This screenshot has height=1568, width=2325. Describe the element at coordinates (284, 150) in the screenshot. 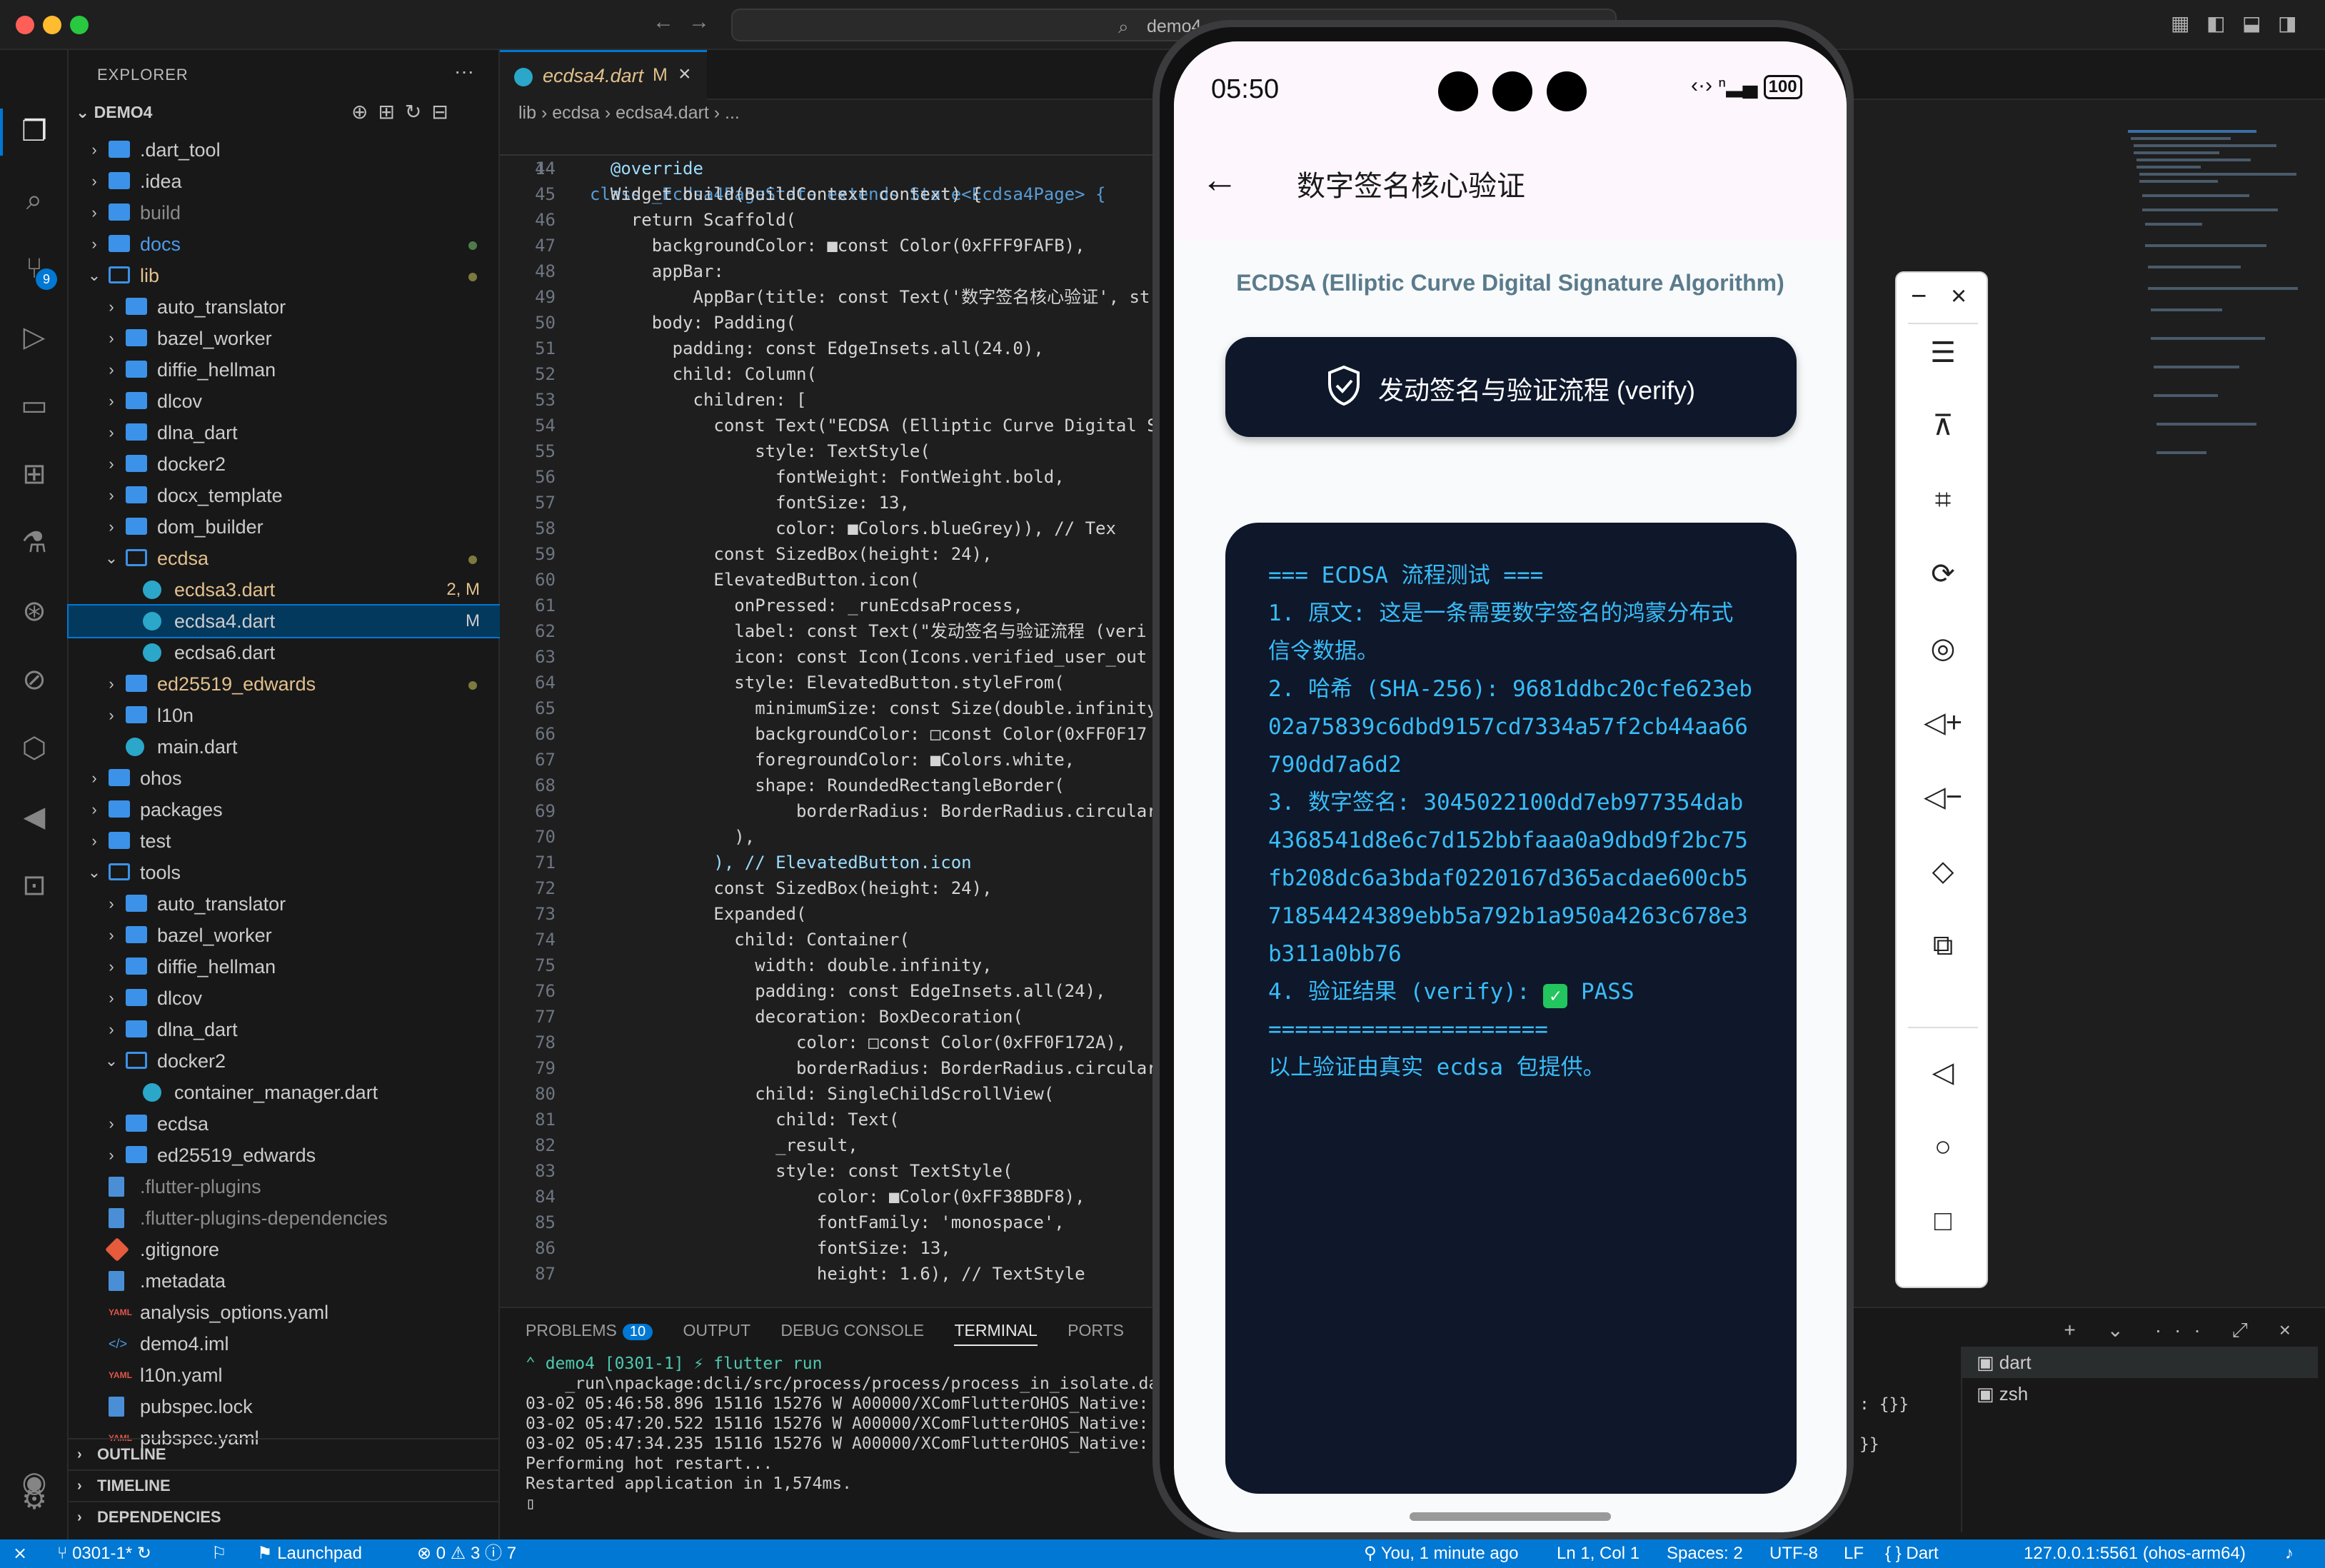

I see `folder-item: › .dart_tool` at that location.